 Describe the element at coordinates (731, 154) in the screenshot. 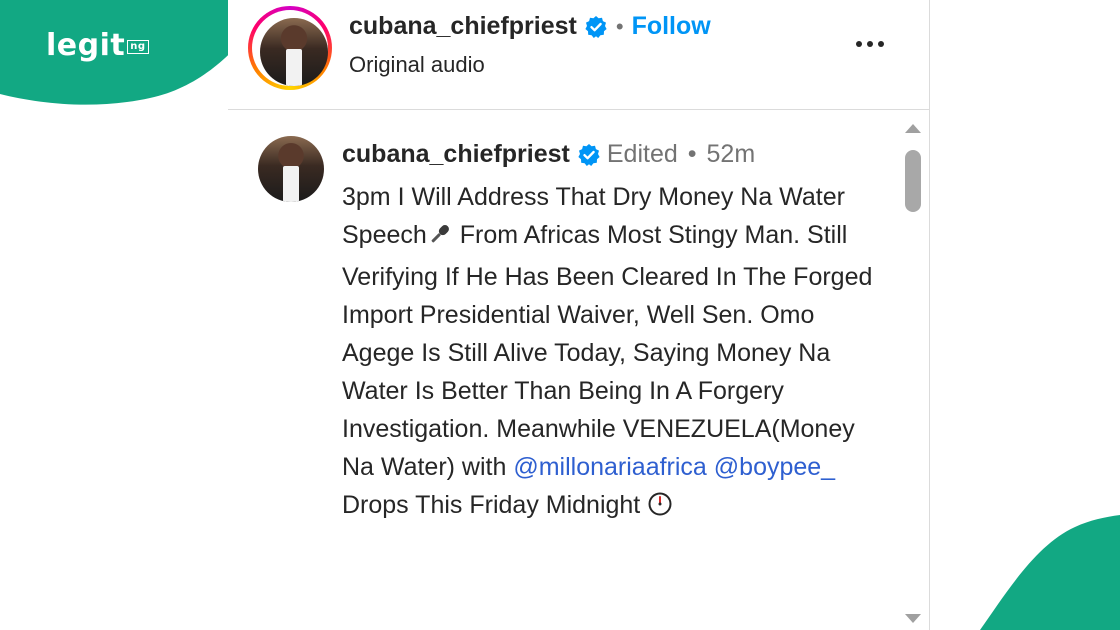

I see `comment-time: 52m` at that location.